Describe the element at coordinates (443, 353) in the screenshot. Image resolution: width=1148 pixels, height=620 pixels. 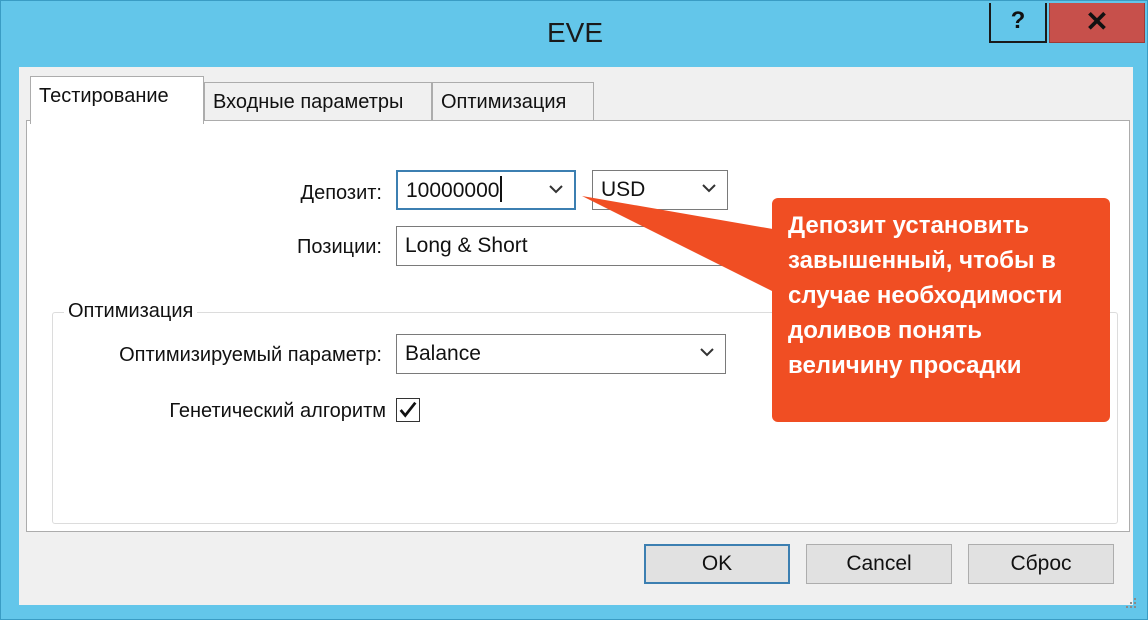
I see `optimized-parameter-value: Balance` at that location.